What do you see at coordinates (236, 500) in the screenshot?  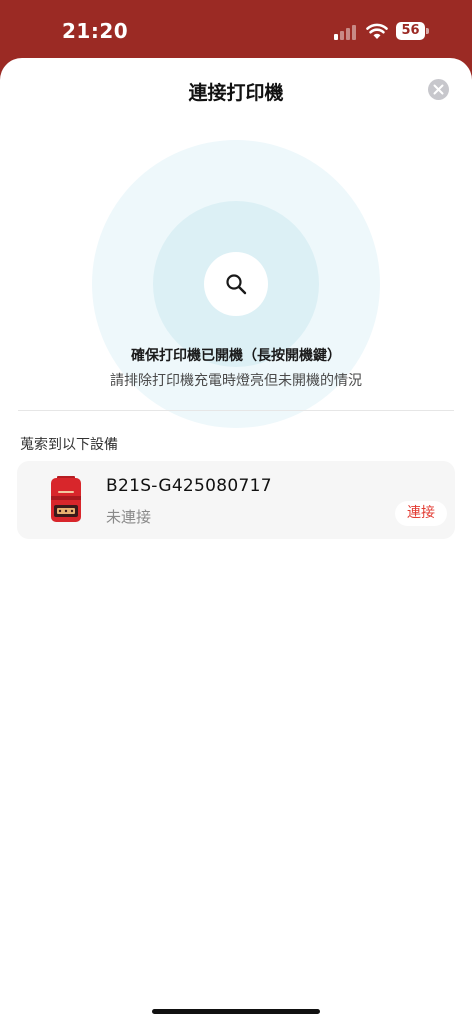 I see `device-list-item: B21S-G425080717 未連接 連接` at bounding box center [236, 500].